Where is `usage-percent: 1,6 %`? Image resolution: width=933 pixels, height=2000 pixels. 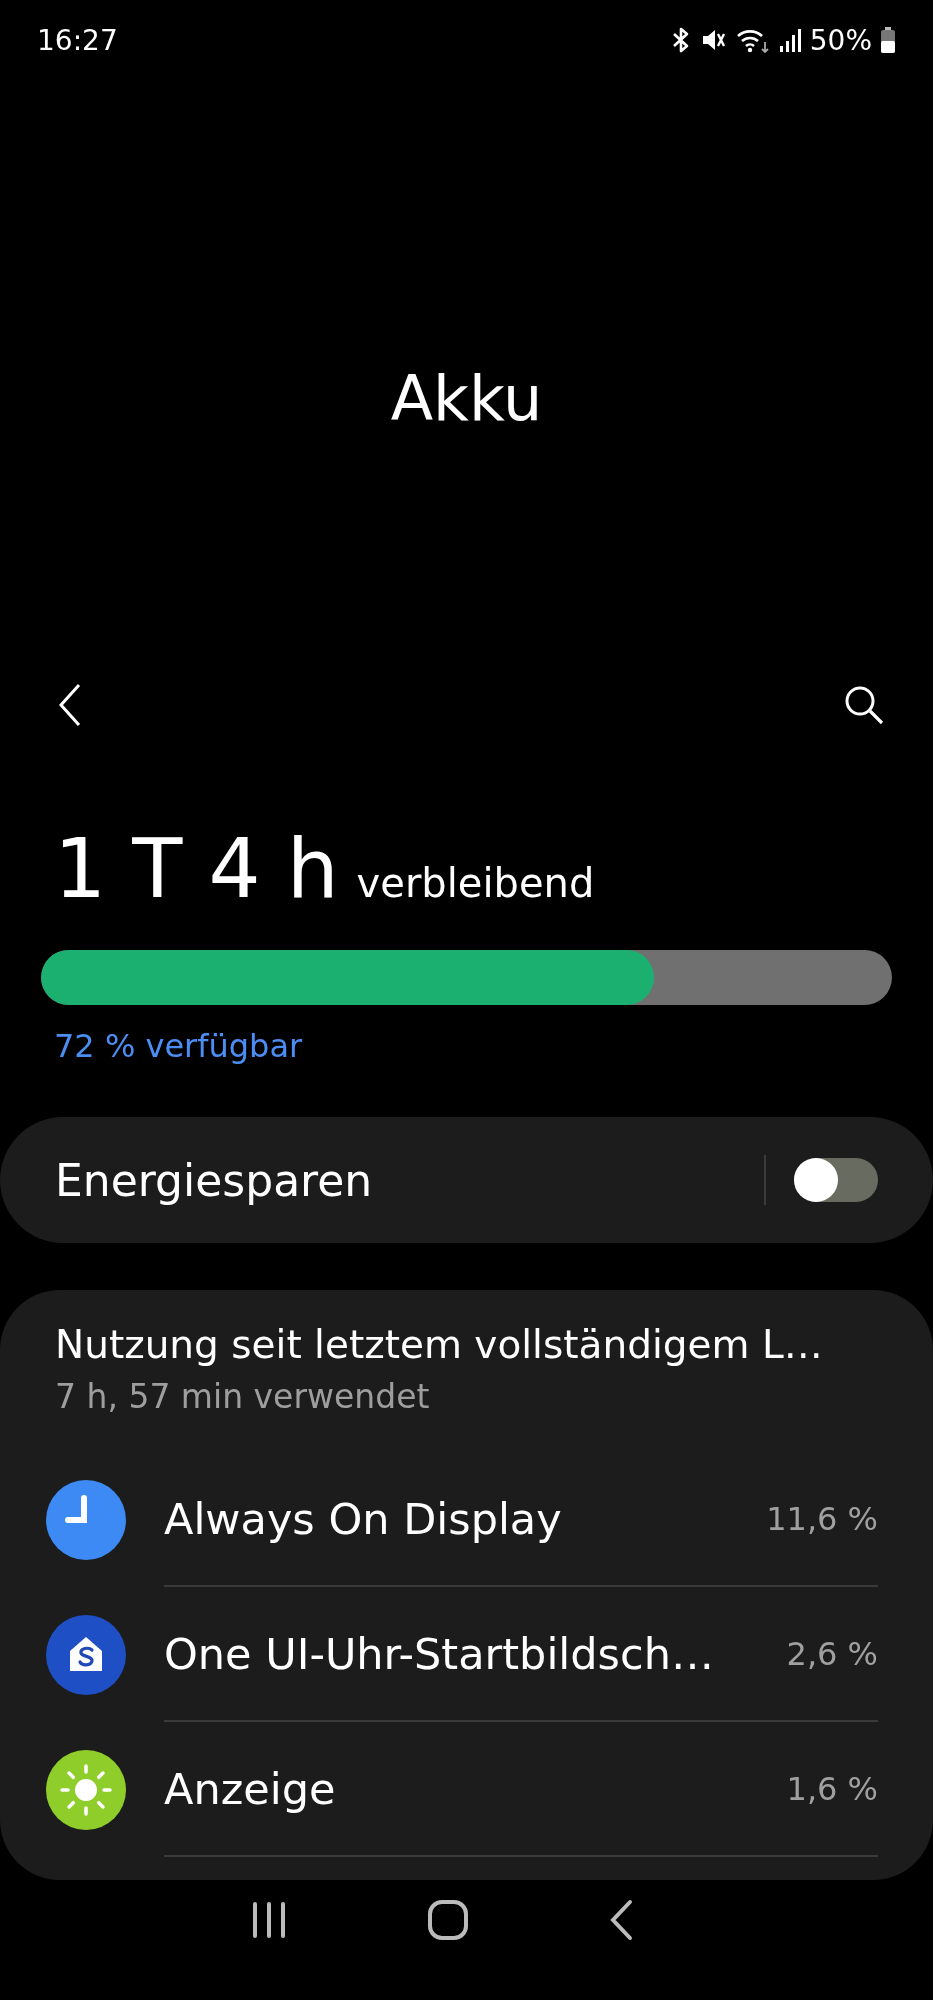 usage-percent: 1,6 % is located at coordinates (832, 1788).